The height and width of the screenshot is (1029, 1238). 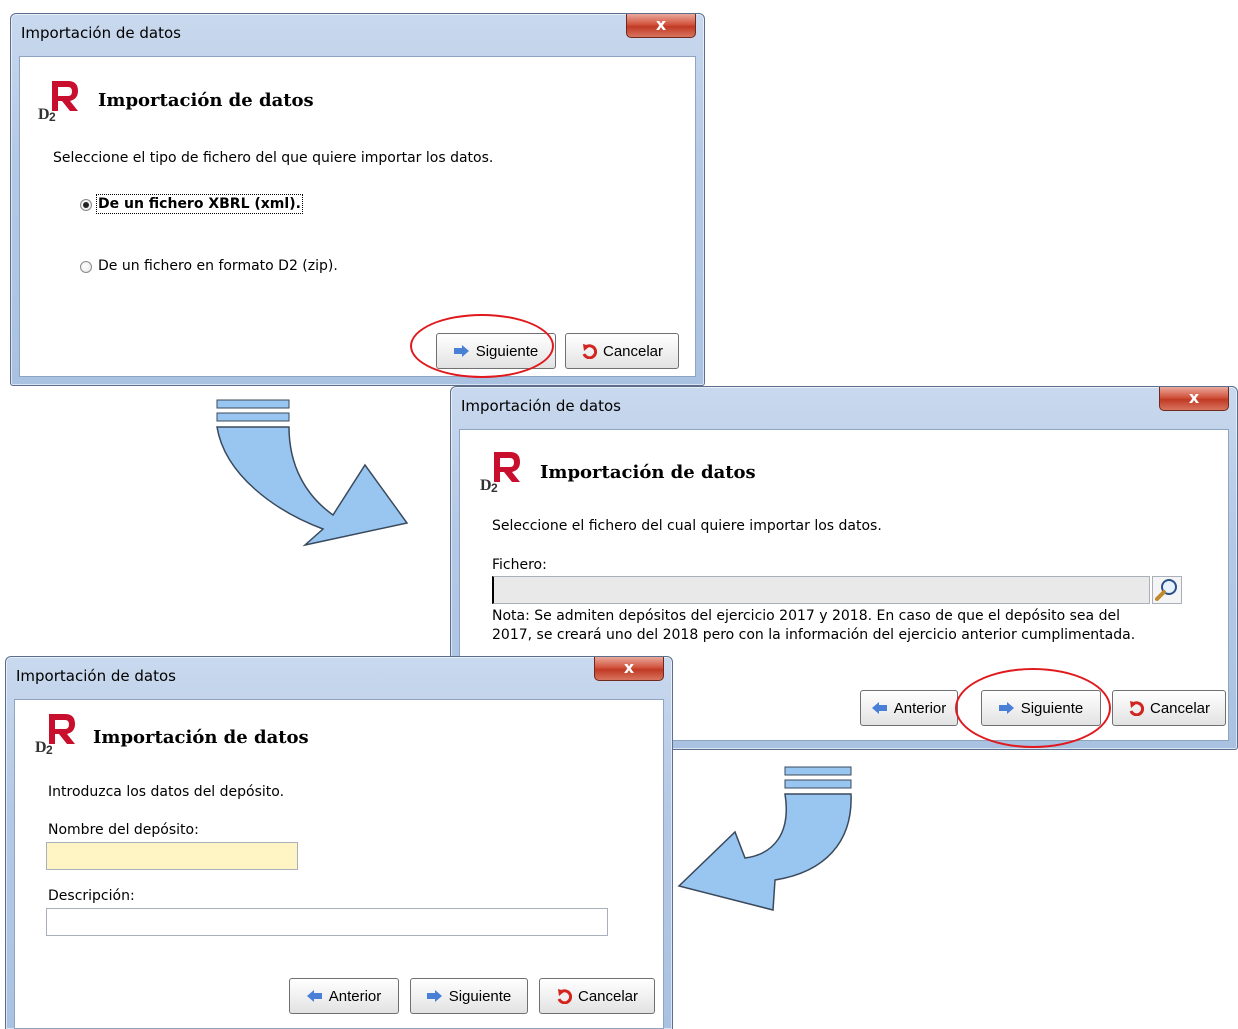 What do you see at coordinates (434, 996) in the screenshot?
I see `arrow-right-icon` at bounding box center [434, 996].